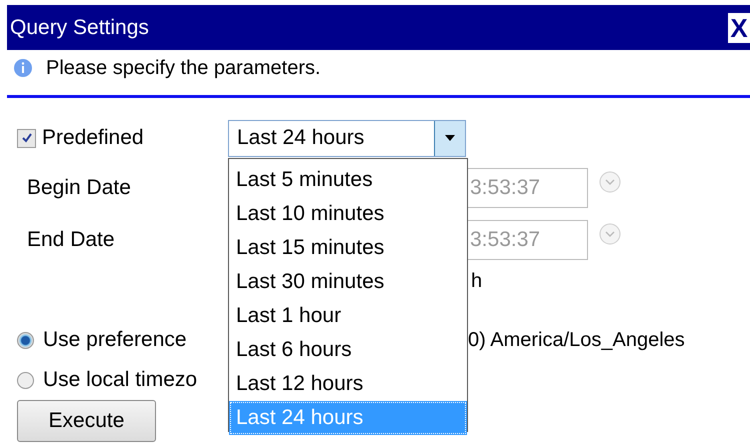 This screenshot has height=447, width=750. What do you see at coordinates (348, 350) in the screenshot?
I see `dropdown-option: Last 6 hours` at bounding box center [348, 350].